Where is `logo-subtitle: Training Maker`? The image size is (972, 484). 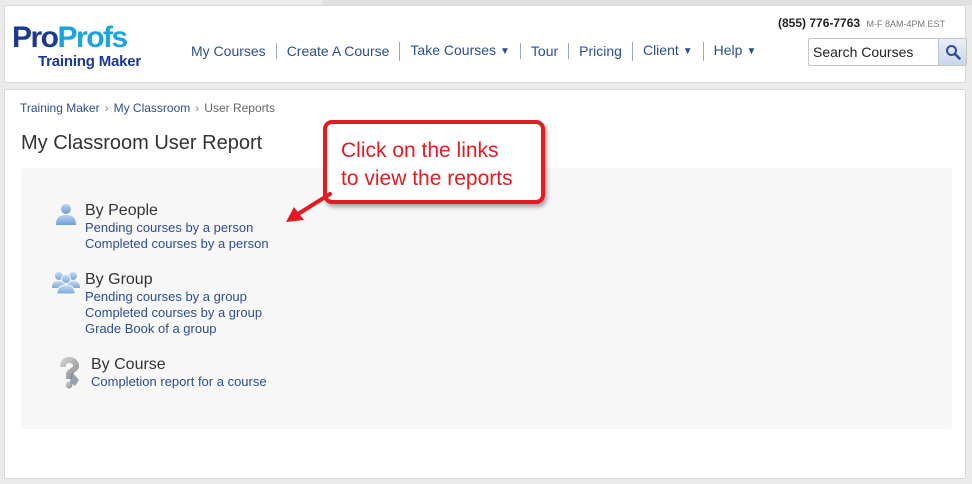 logo-subtitle: Training Maker is located at coordinates (90, 61).